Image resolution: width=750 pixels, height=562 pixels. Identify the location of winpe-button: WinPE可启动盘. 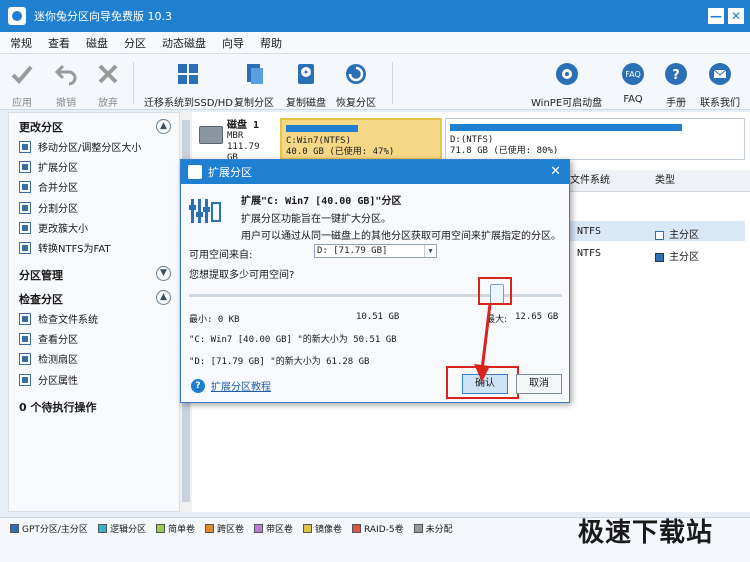
(566, 85).